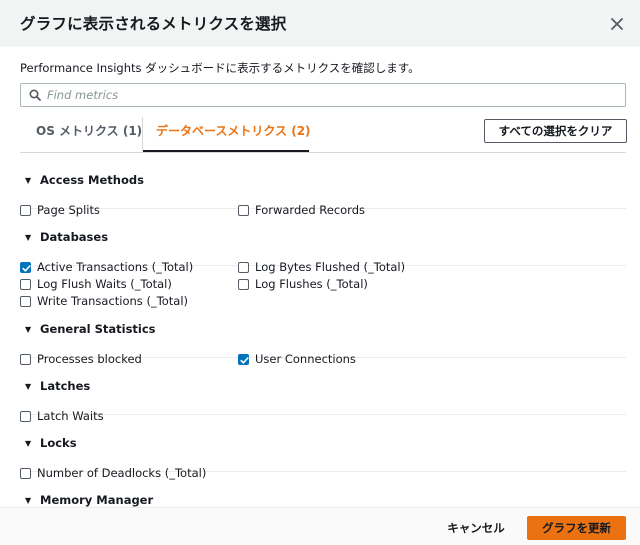  Describe the element at coordinates (476, 528) in the screenshot. I see `cancel-button: キャンセル` at that location.